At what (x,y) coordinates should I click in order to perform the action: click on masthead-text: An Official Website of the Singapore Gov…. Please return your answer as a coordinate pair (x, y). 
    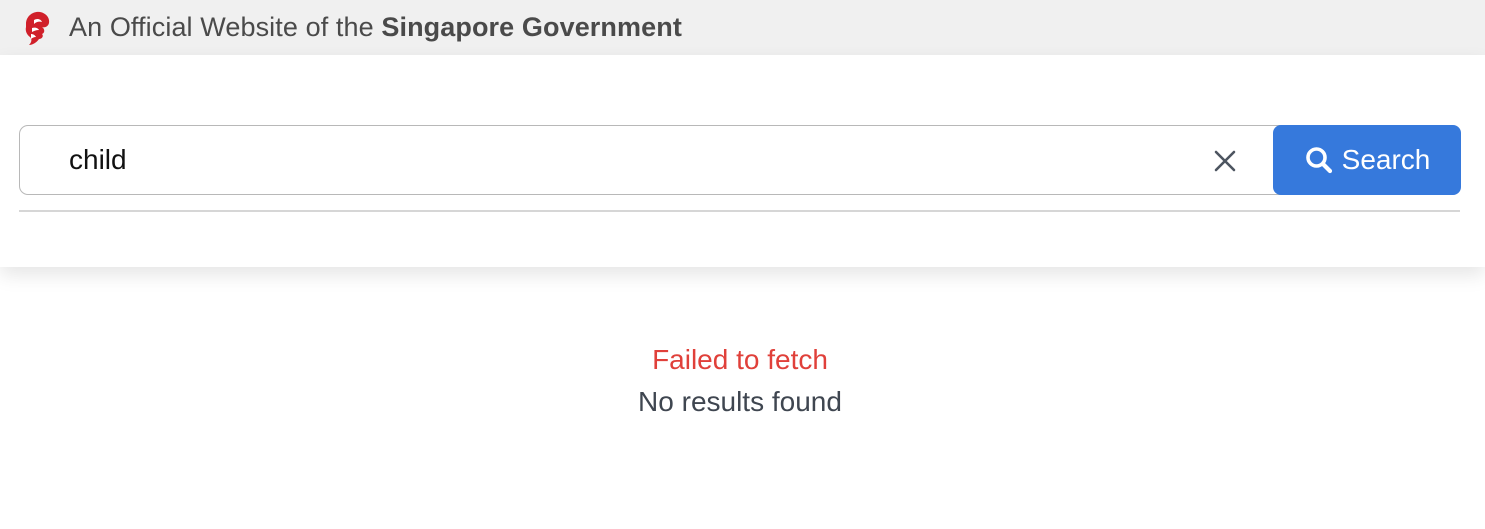
    Looking at the image, I should click on (375, 27).